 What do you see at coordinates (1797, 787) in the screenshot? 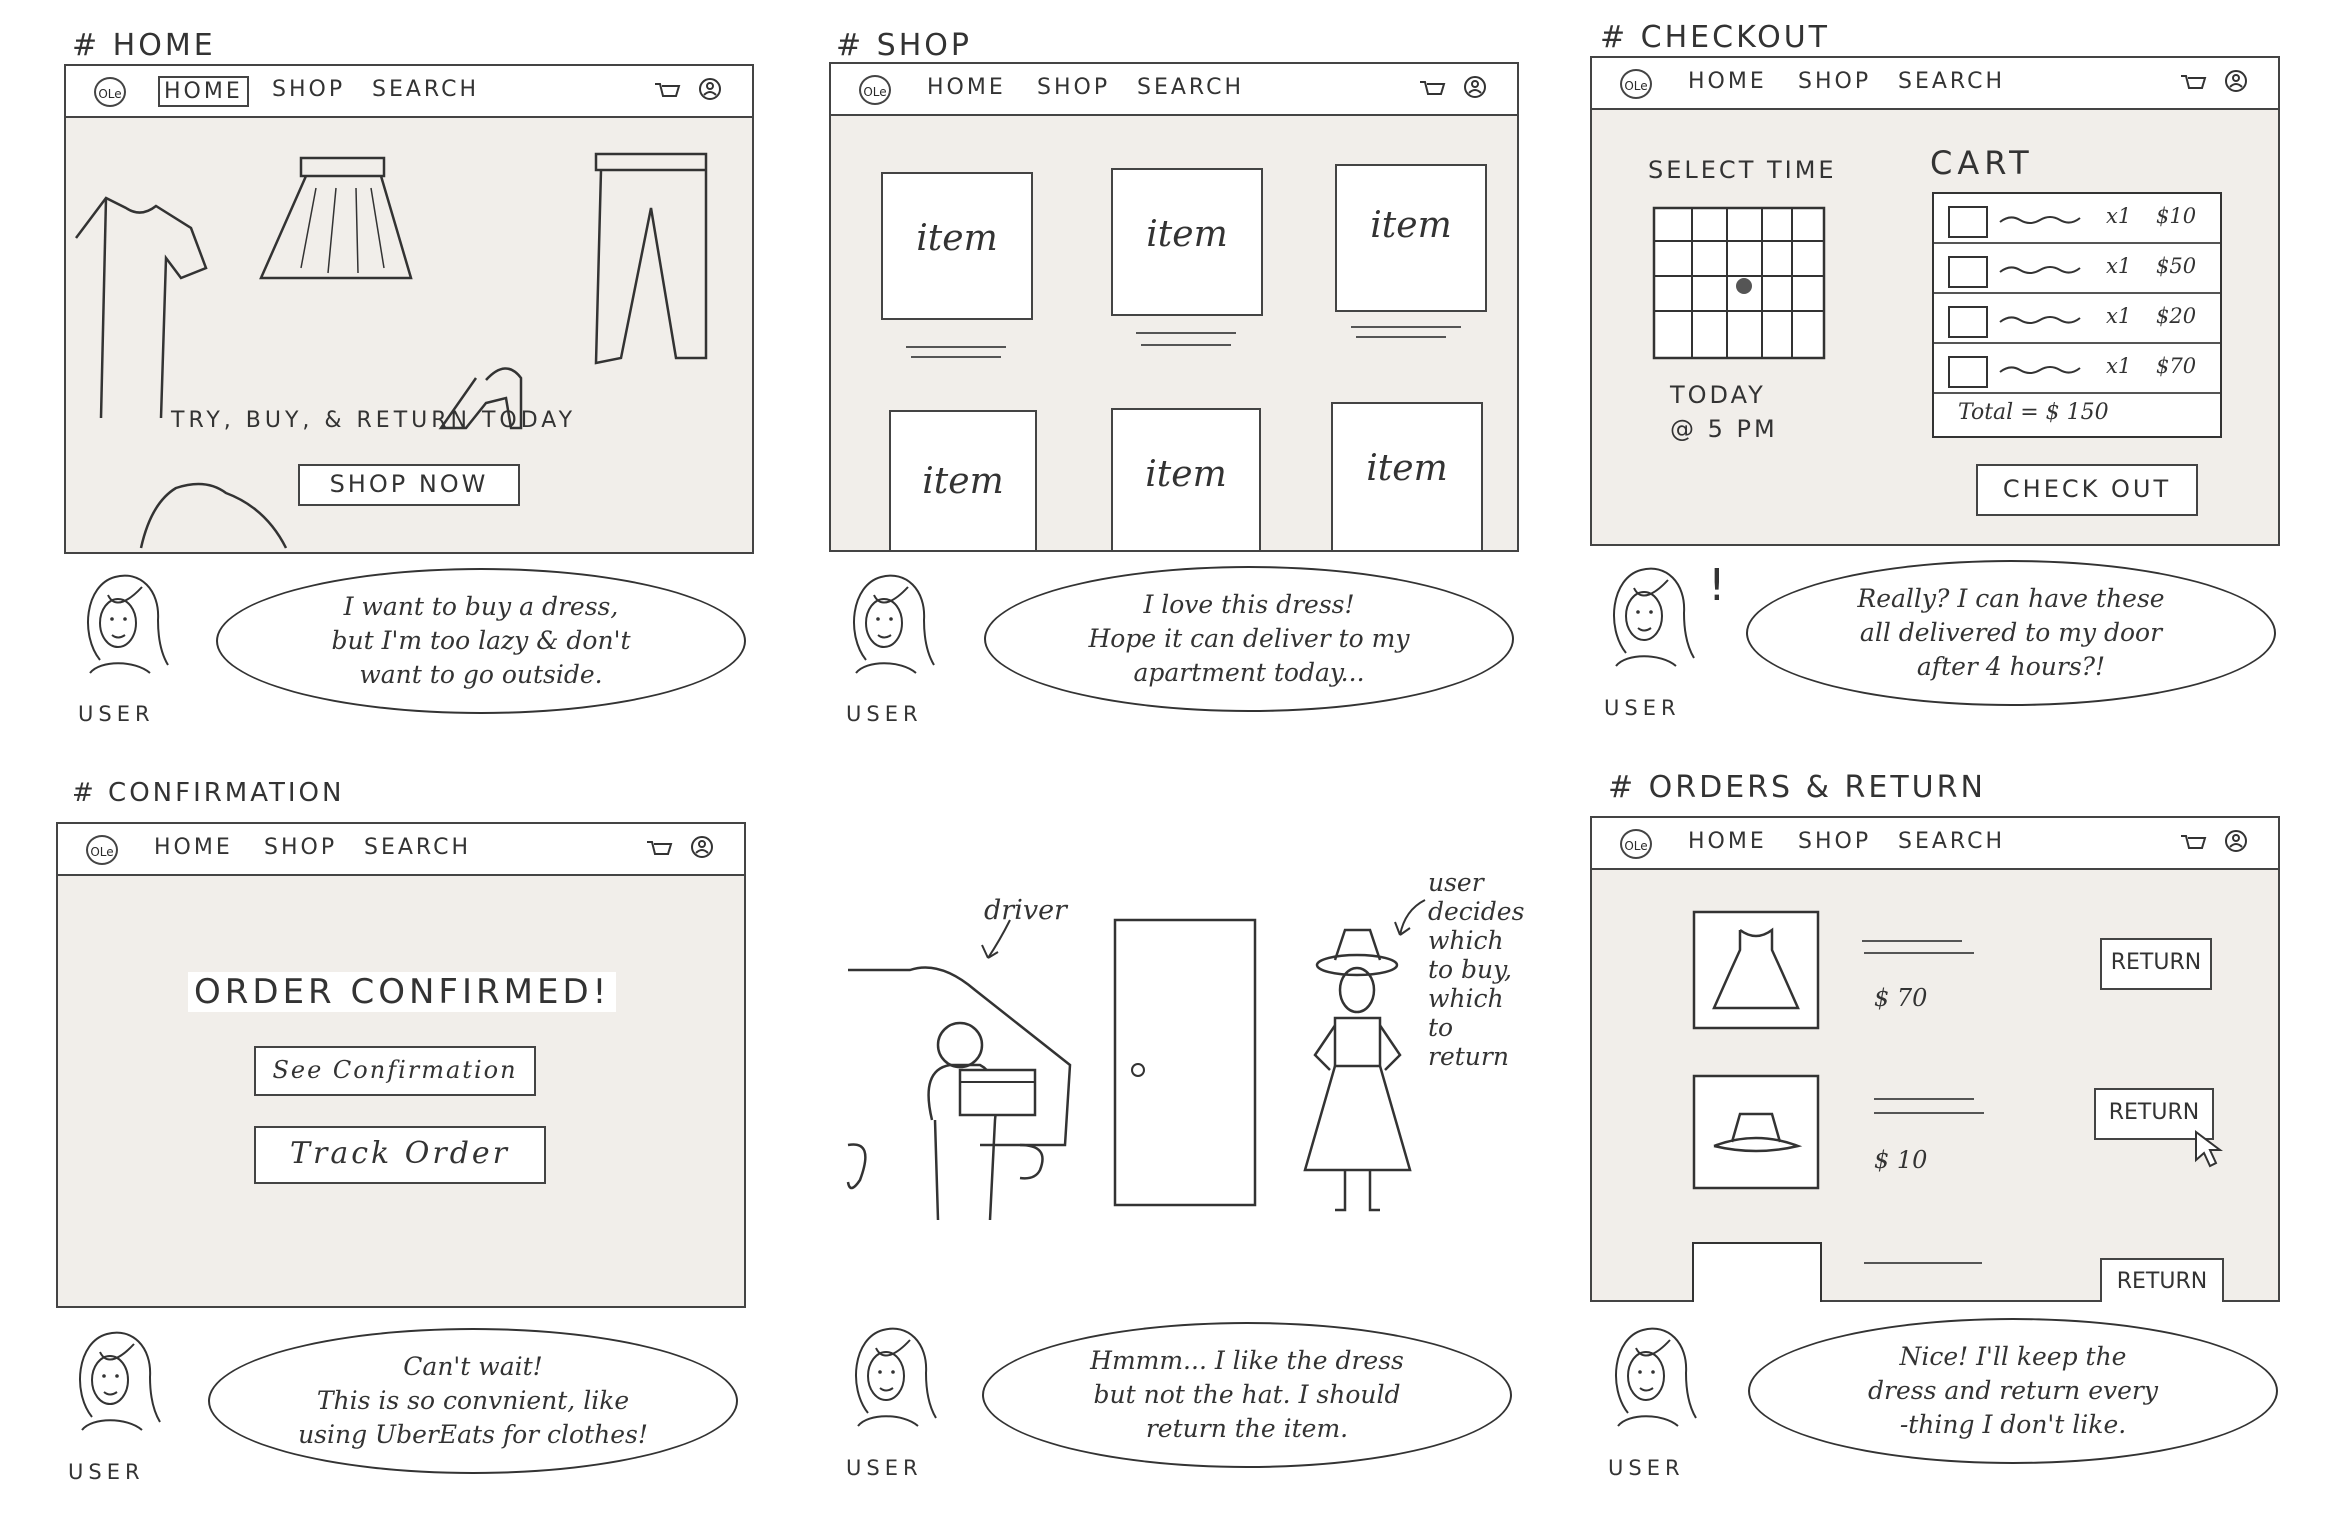
I see `orders-frame-title: # ORDERS & RETURN` at bounding box center [1797, 787].